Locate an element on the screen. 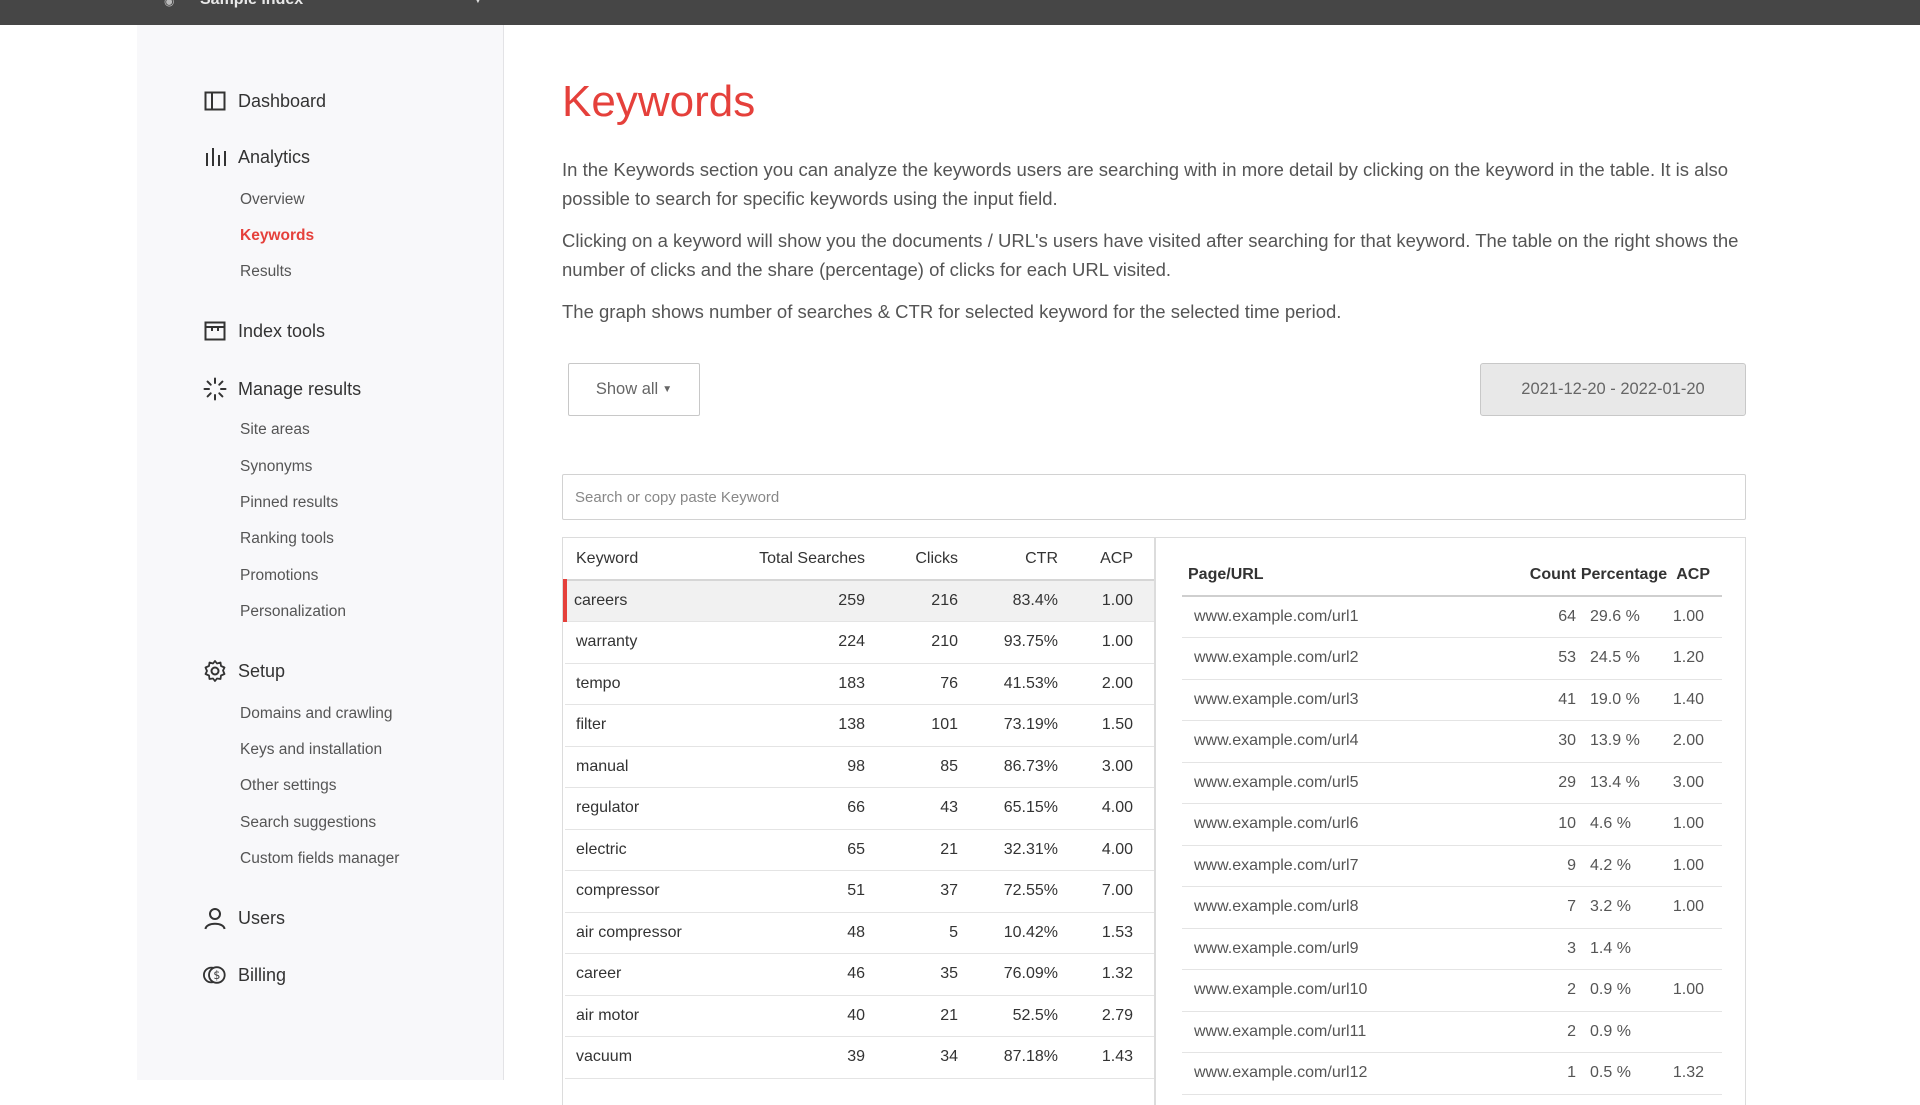 The width and height of the screenshot is (1920, 1105). site-selector: Sample index is located at coordinates (251, 4).